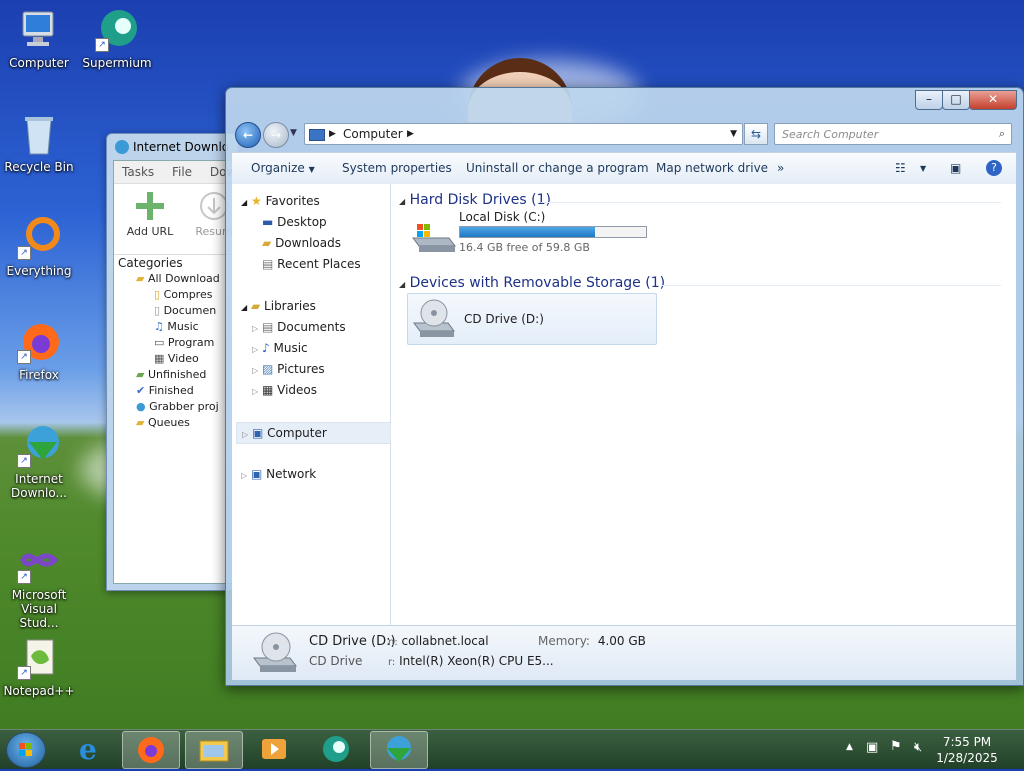  I want to click on desktop-icon-notepad-plus: ↗ Notepad++, so click(39, 667).